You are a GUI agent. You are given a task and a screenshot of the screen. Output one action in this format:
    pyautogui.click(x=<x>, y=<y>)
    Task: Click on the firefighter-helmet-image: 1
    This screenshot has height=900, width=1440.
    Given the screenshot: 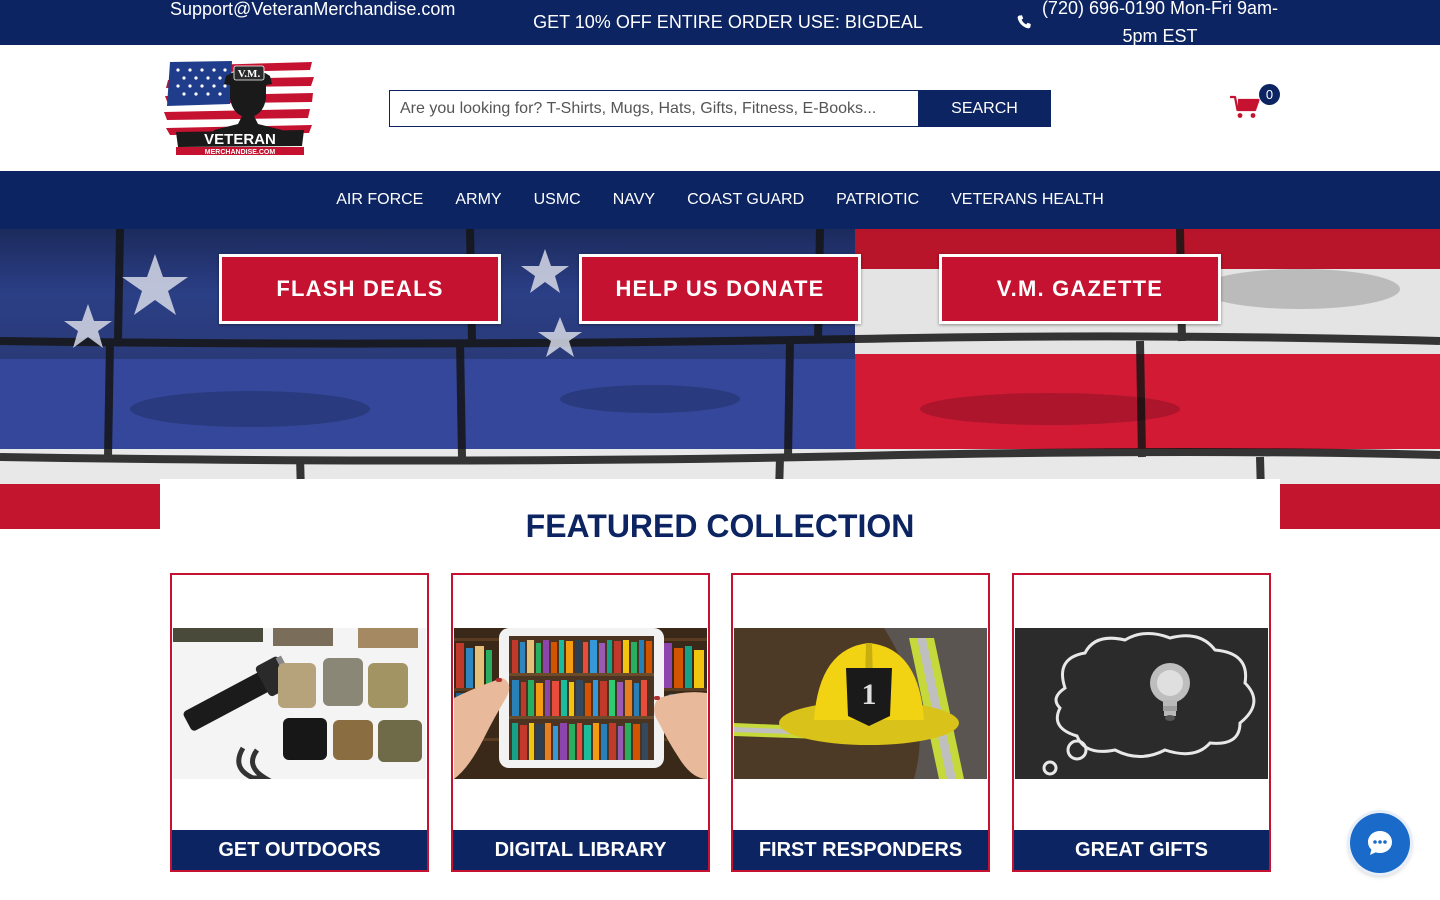 What is the action you would take?
    pyautogui.click(x=860, y=703)
    